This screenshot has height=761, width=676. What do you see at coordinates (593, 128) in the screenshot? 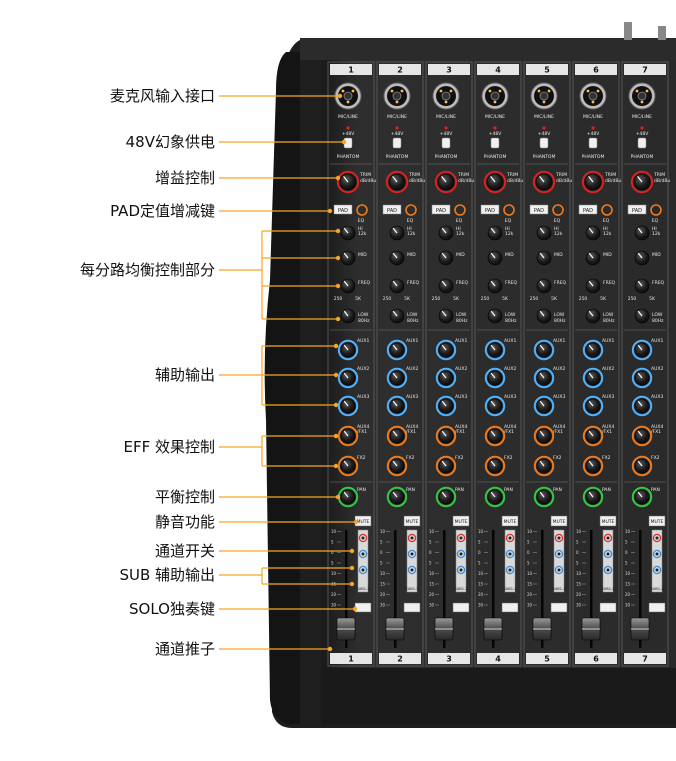
I see `phantom-led` at bounding box center [593, 128].